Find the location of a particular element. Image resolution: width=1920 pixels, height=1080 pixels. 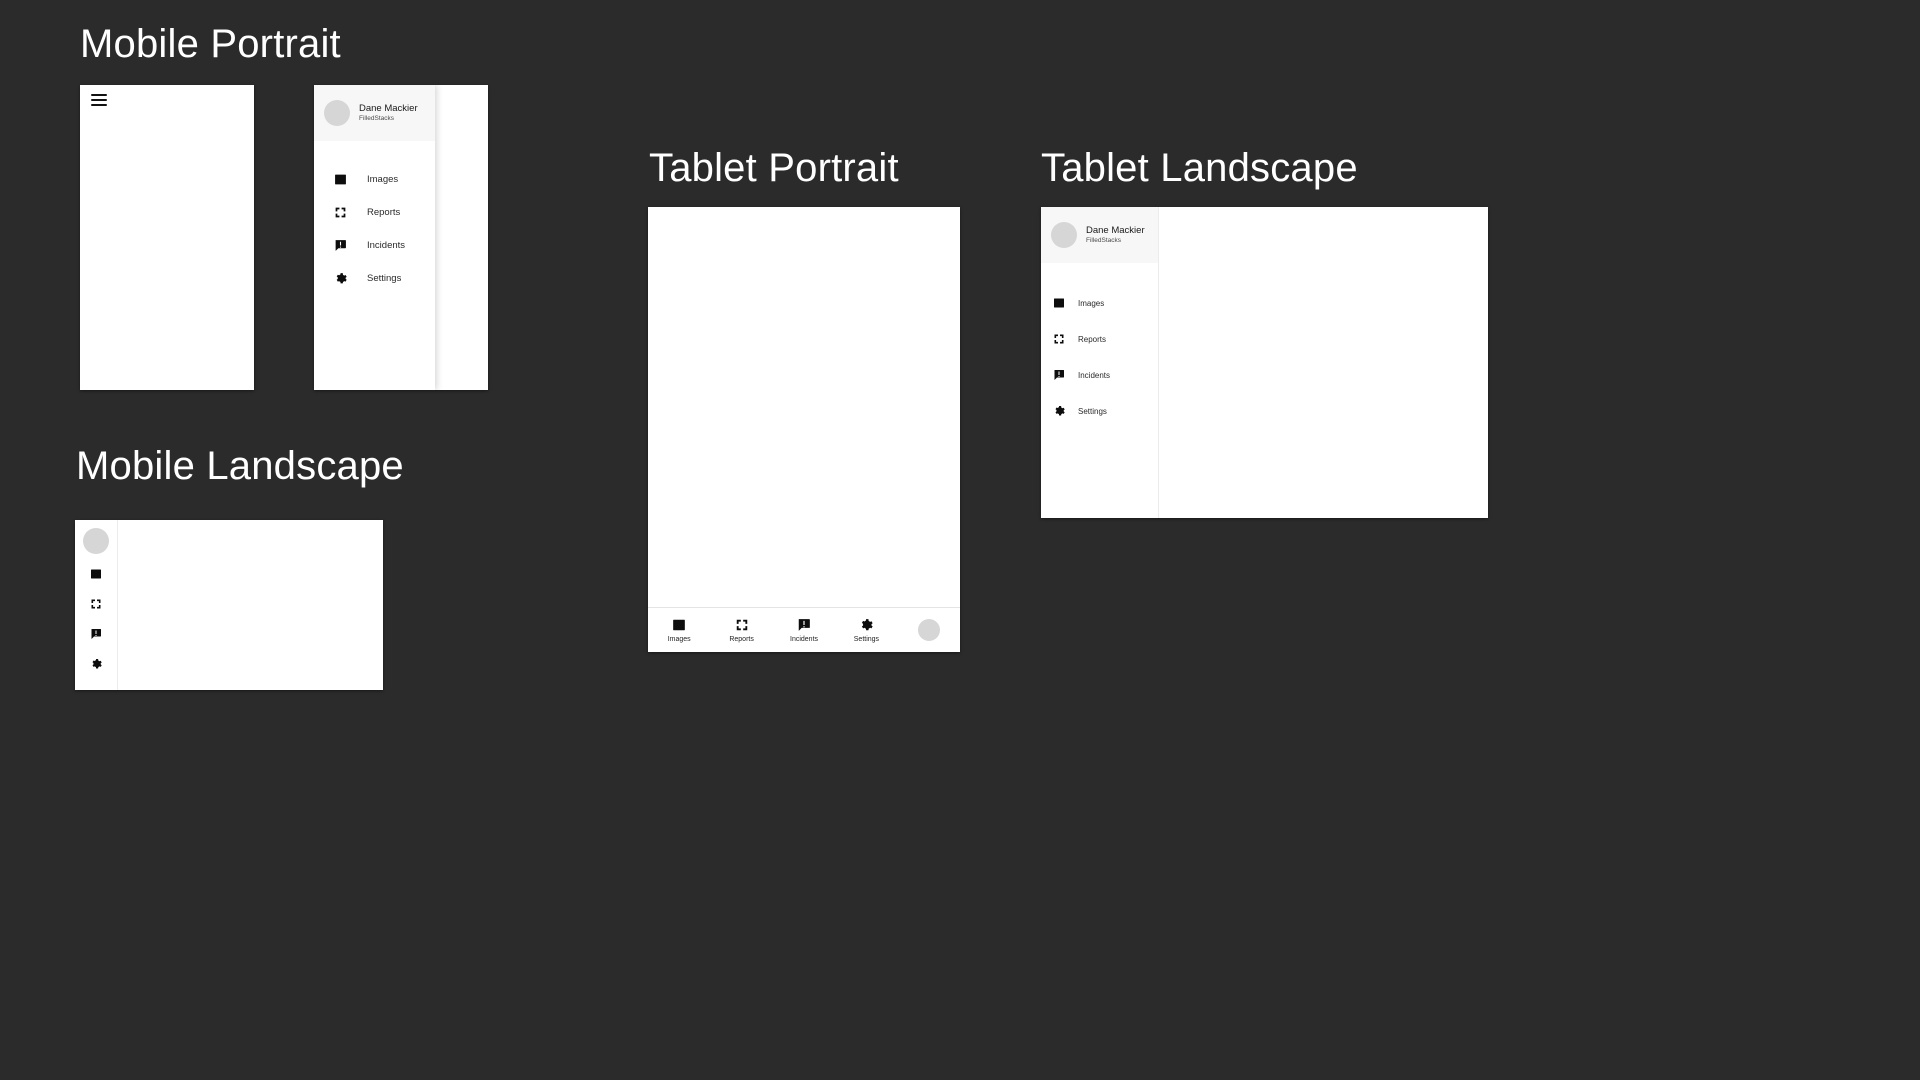

sidebar-item-label: Incidents is located at coordinates (1094, 375).